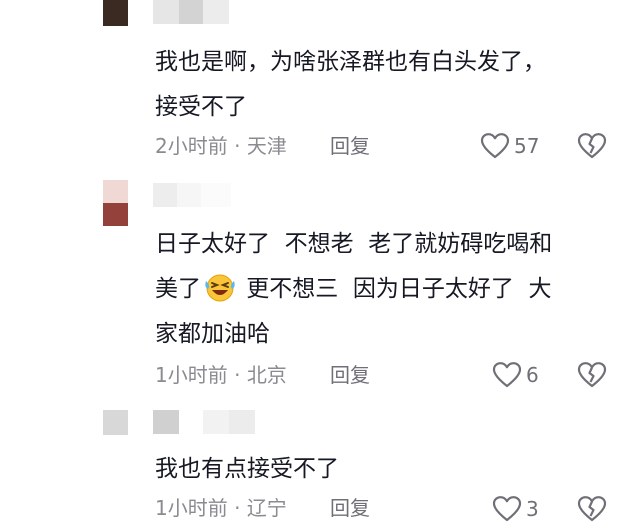 This screenshot has width=640, height=528. I want to click on comment-meta: 1小时前 · 辽宁 回复, so click(262, 508).